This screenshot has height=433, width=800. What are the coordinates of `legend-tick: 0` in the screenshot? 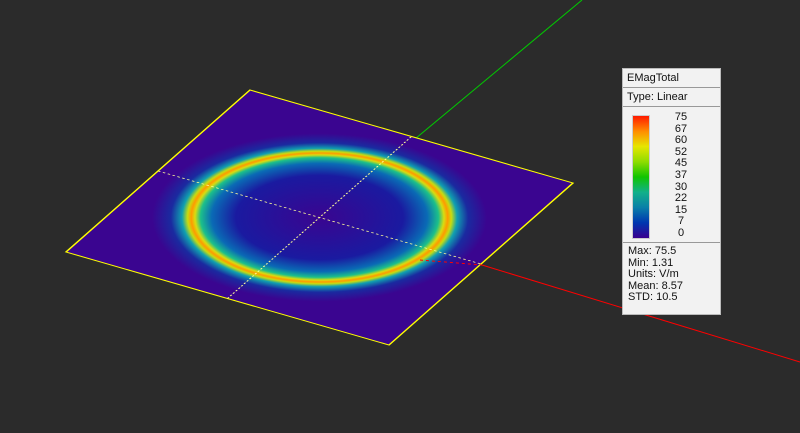 It's located at (681, 232).